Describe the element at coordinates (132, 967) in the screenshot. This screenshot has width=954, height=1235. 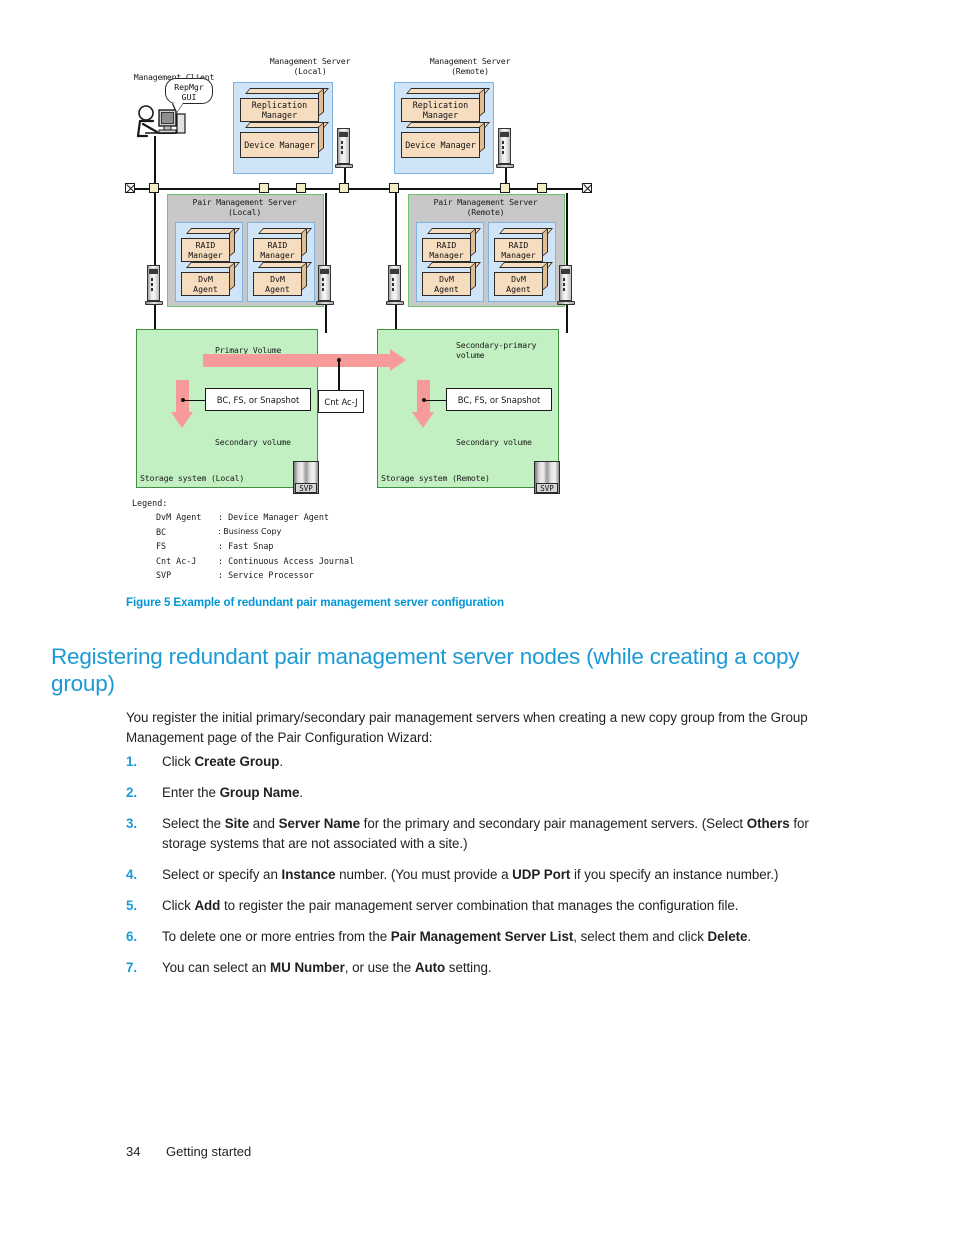
I see `step-number: 7.` at that location.